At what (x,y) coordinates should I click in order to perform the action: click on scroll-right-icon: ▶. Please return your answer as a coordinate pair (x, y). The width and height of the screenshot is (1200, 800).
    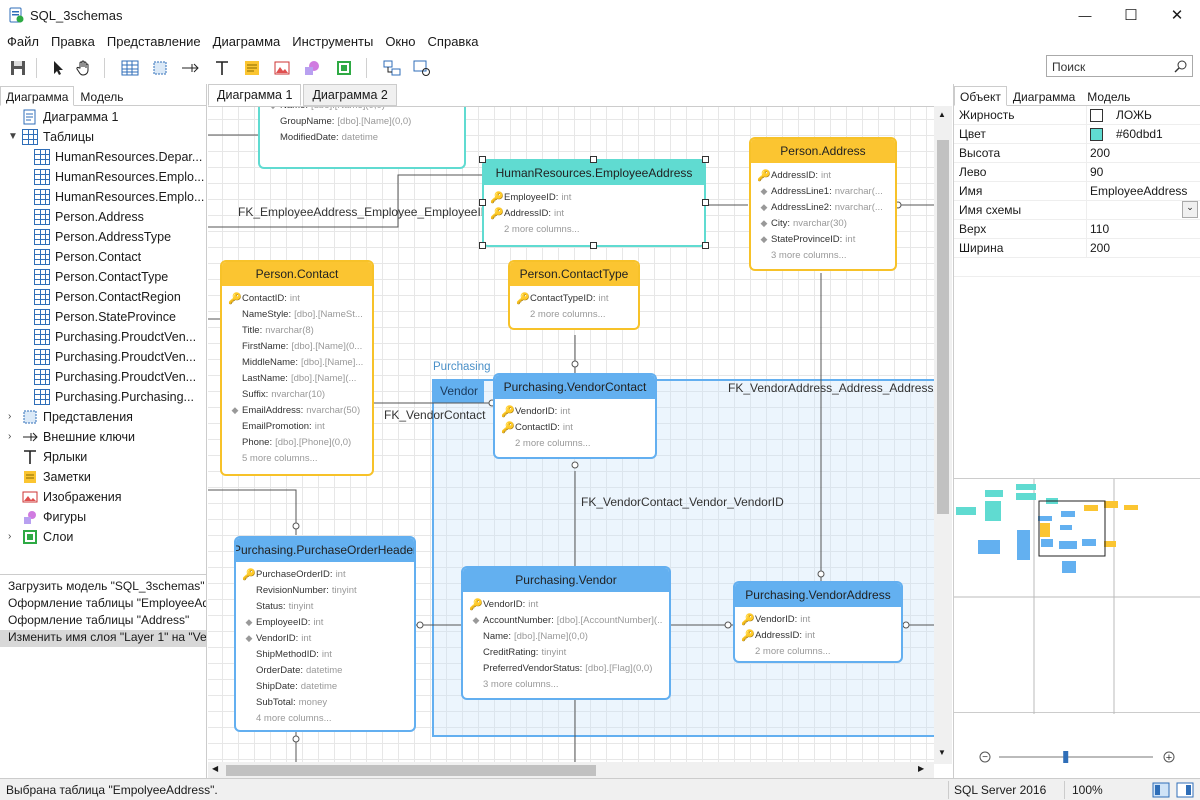
    Looking at the image, I should click on (921, 768).